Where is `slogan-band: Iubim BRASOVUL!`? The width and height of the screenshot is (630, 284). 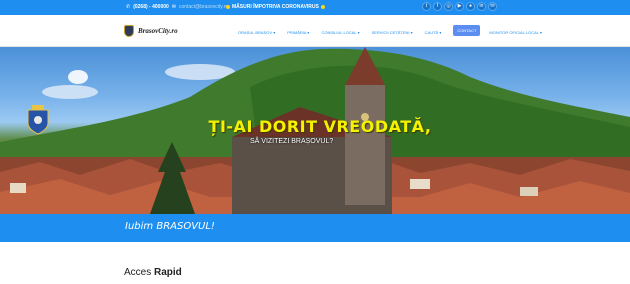
slogan-band: Iubim BRASOVUL! is located at coordinates (315, 228).